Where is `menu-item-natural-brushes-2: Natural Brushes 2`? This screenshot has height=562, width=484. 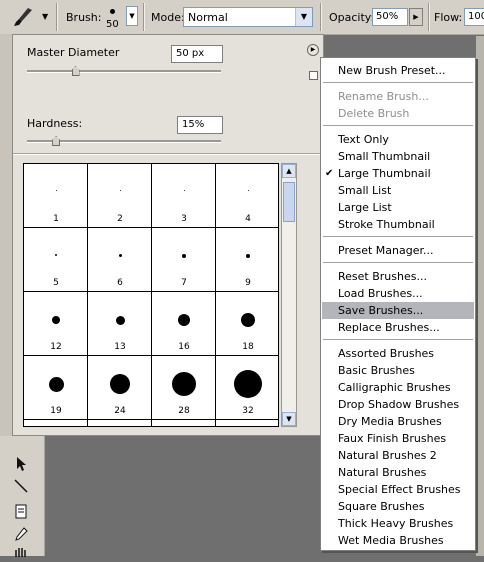 menu-item-natural-brushes-2: Natural Brushes 2 is located at coordinates (398, 455).